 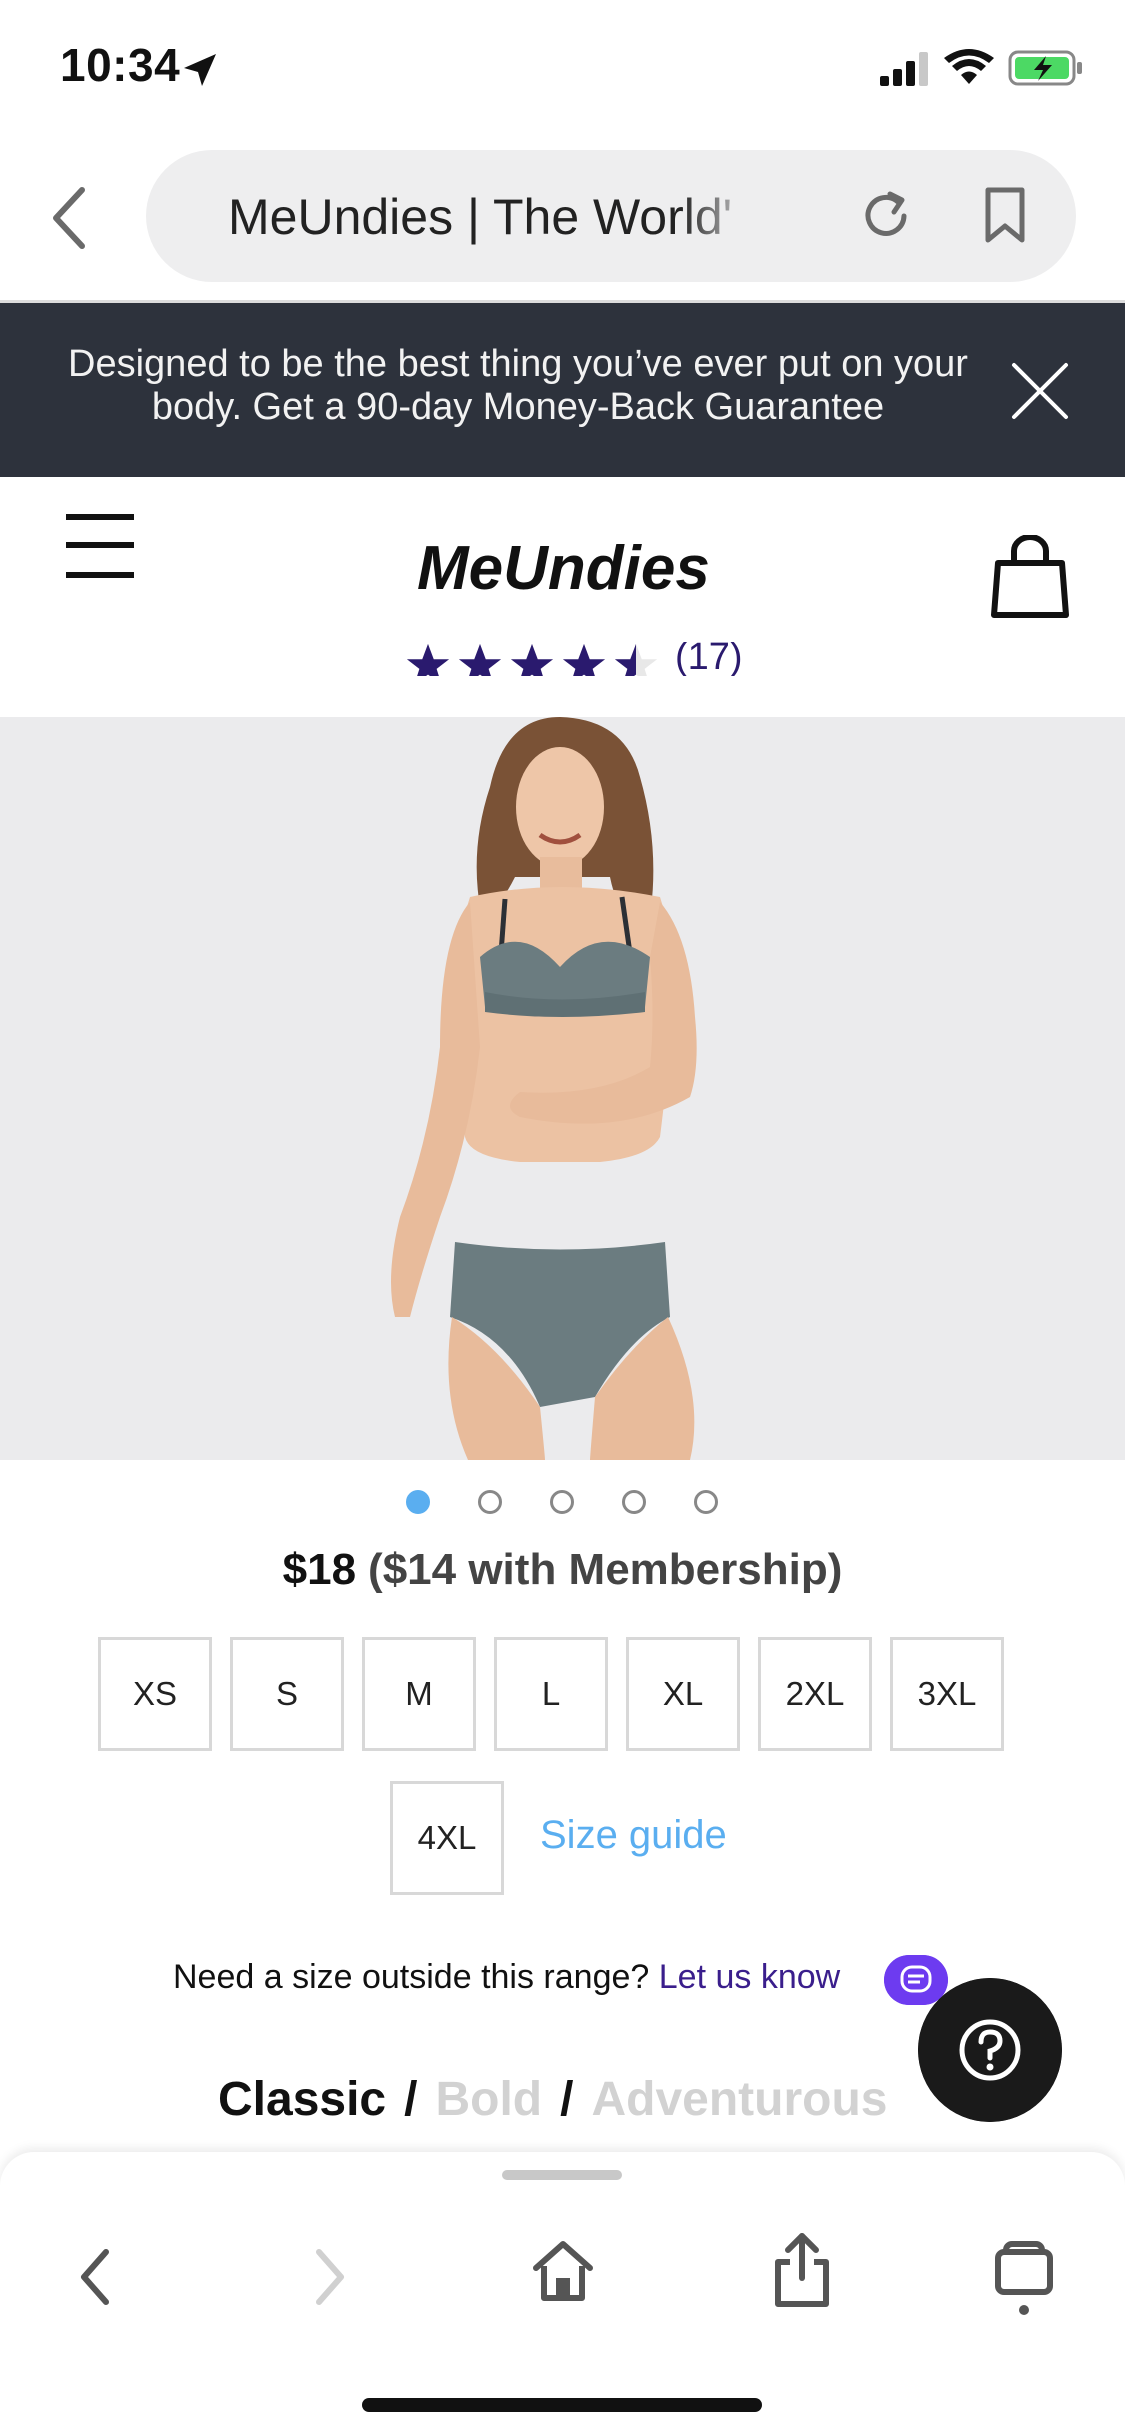 I want to click on browser-back-button, so click(x=70, y=218).